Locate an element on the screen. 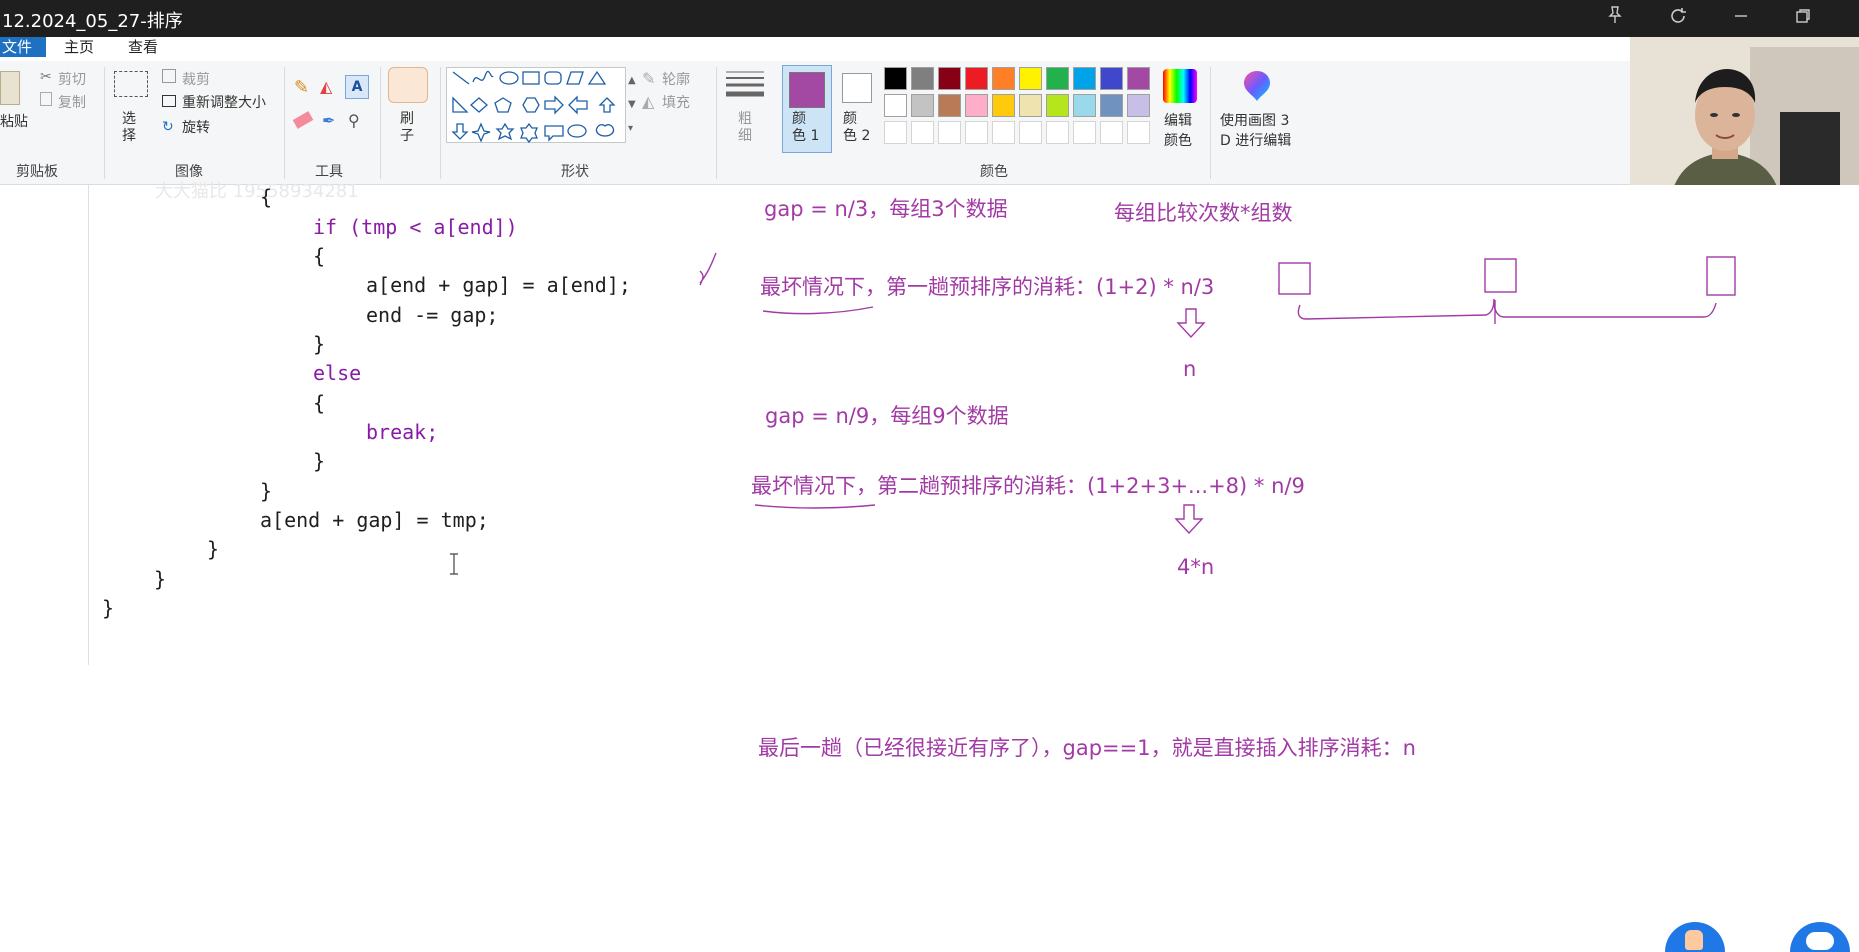 This screenshot has height=952, width=1859. copy-button: 复制 is located at coordinates (72, 102).